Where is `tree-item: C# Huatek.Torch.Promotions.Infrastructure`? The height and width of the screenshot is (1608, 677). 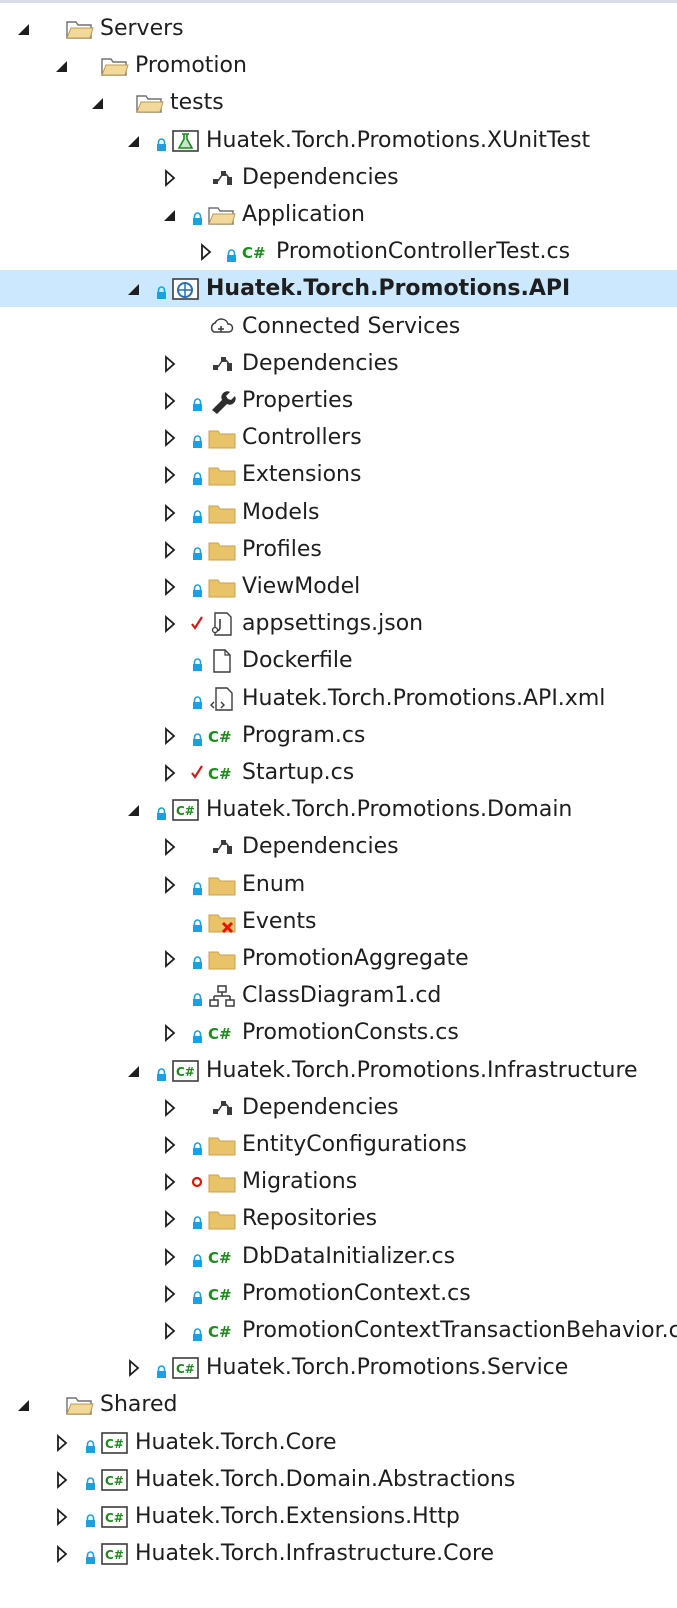 tree-item: C# Huatek.Torch.Promotions.Infrastructure is located at coordinates (338, 1070).